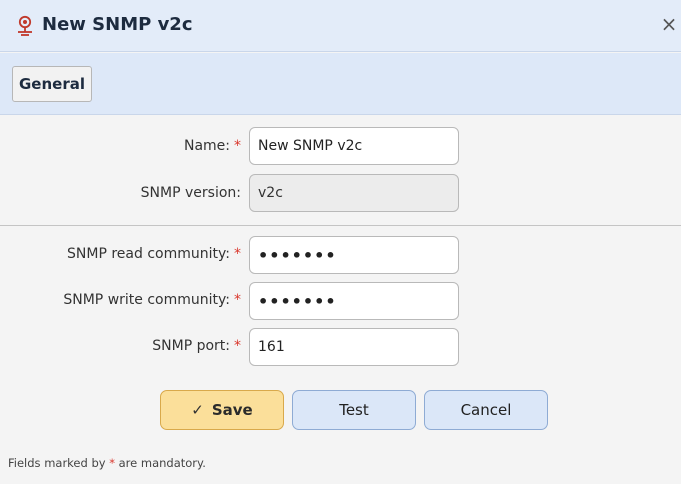  What do you see at coordinates (232, 410) in the screenshot?
I see `save-button-label: Save` at bounding box center [232, 410].